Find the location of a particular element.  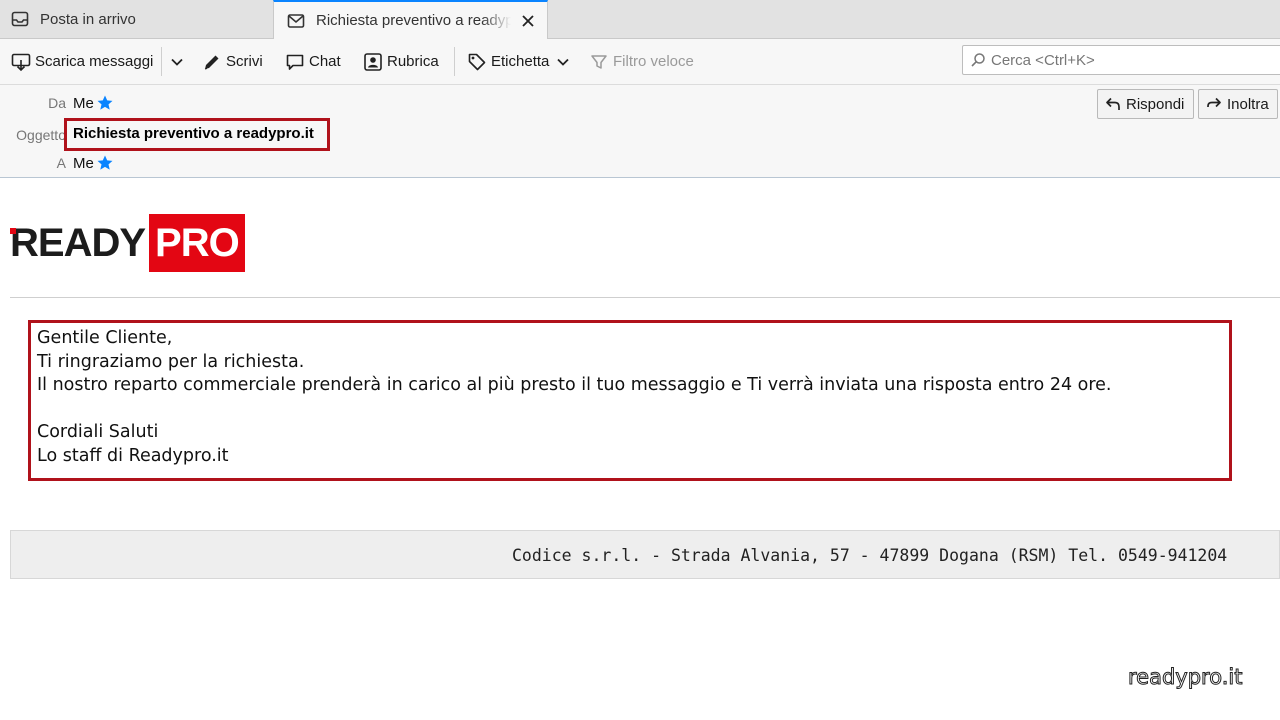

quick-filter-label: Filtro veloce is located at coordinates (653, 61).